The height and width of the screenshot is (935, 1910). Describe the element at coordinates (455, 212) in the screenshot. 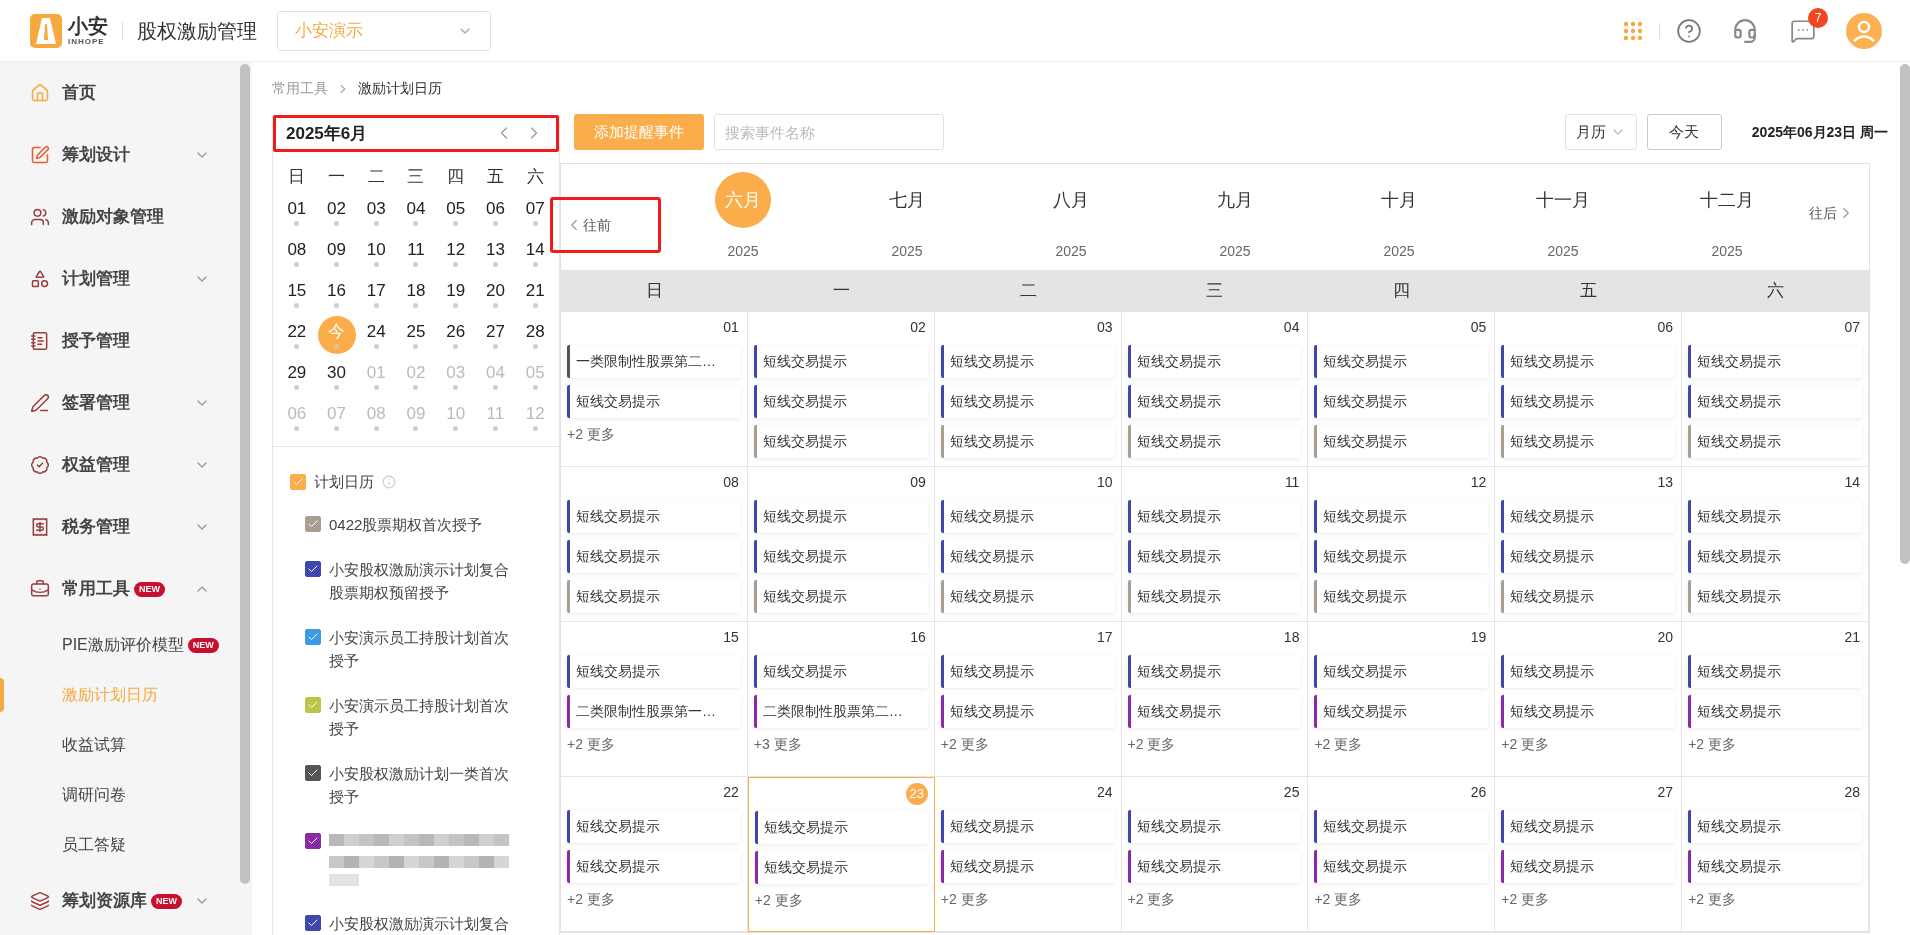

I see `calendar-day: 05` at that location.